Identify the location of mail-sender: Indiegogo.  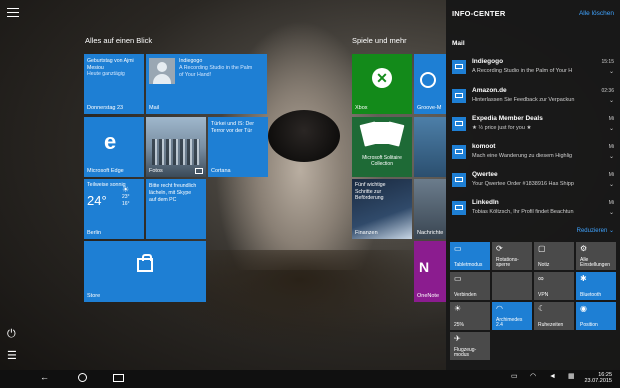
(191, 61).